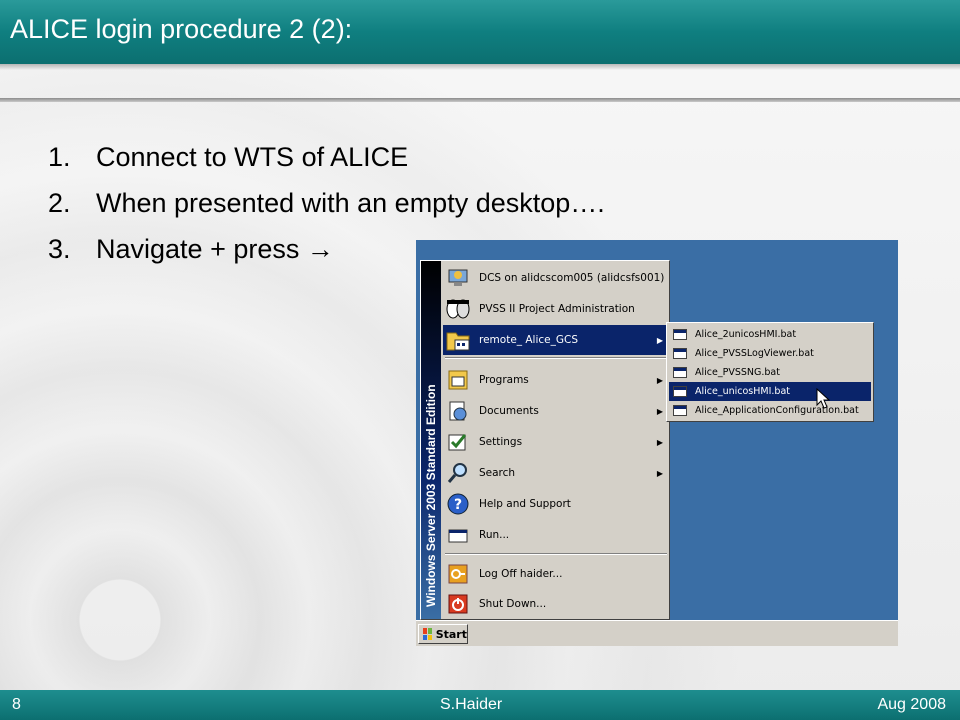 This screenshot has height=720, width=960. Describe the element at coordinates (525, 504) in the screenshot. I see `menu-item-label: Help and Support` at that location.